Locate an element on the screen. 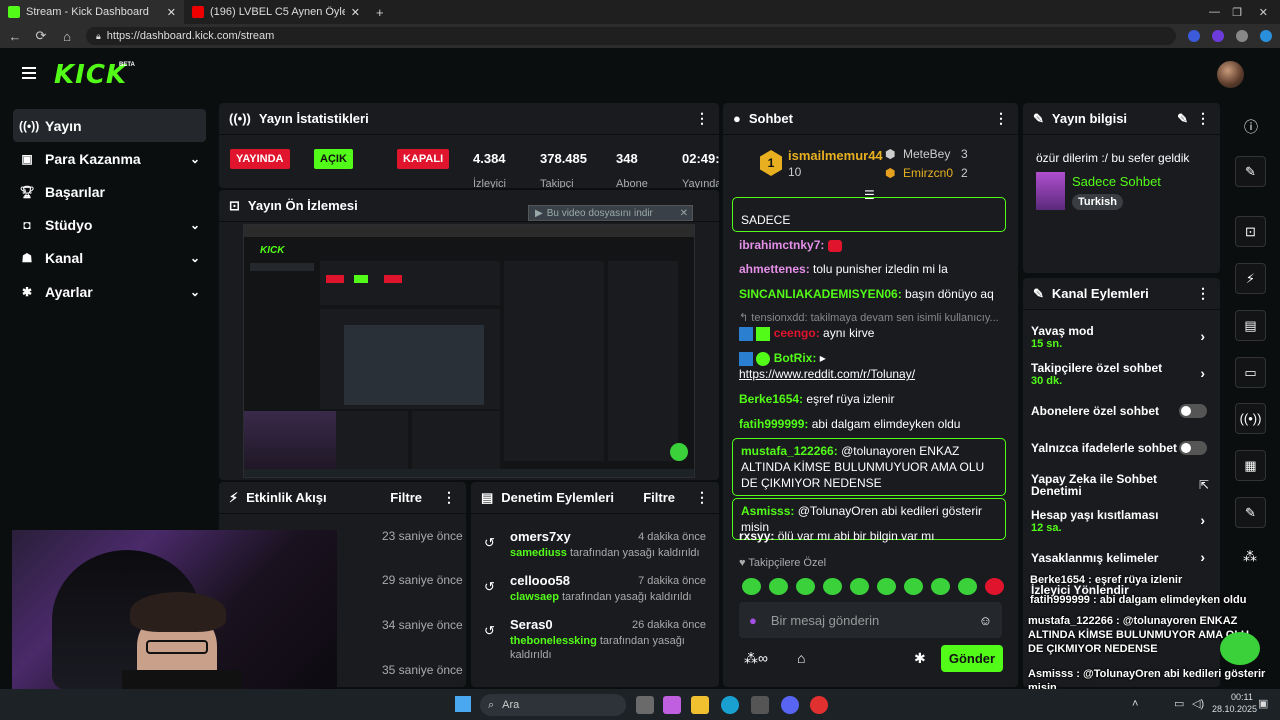 This screenshot has height=720, width=1280. moderation-toggle-button: ▤ is located at coordinates (1250, 325).